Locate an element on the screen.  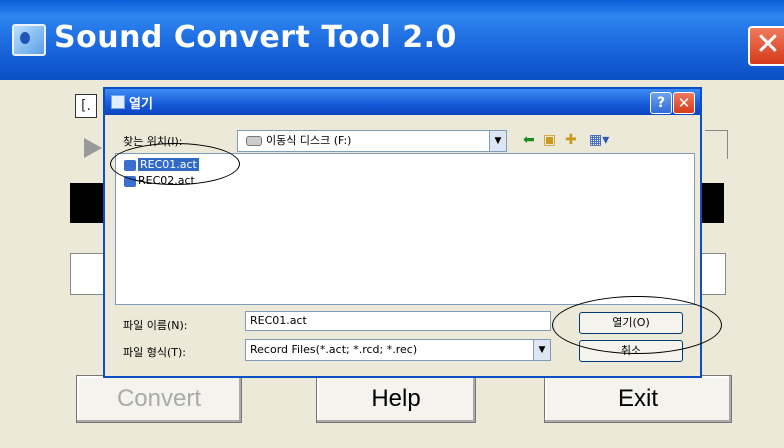
look-in-value: 이동식 디스크 (F:) is located at coordinates (309, 140).